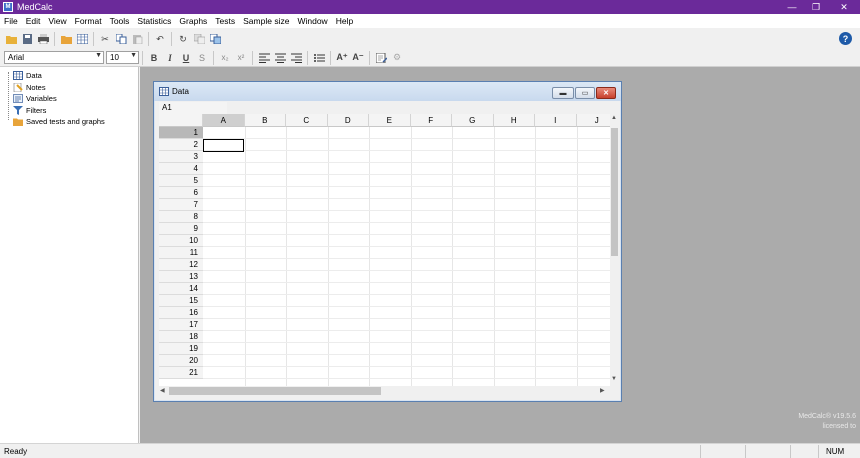  What do you see at coordinates (43, 39) in the screenshot?
I see `print-icon` at bounding box center [43, 39].